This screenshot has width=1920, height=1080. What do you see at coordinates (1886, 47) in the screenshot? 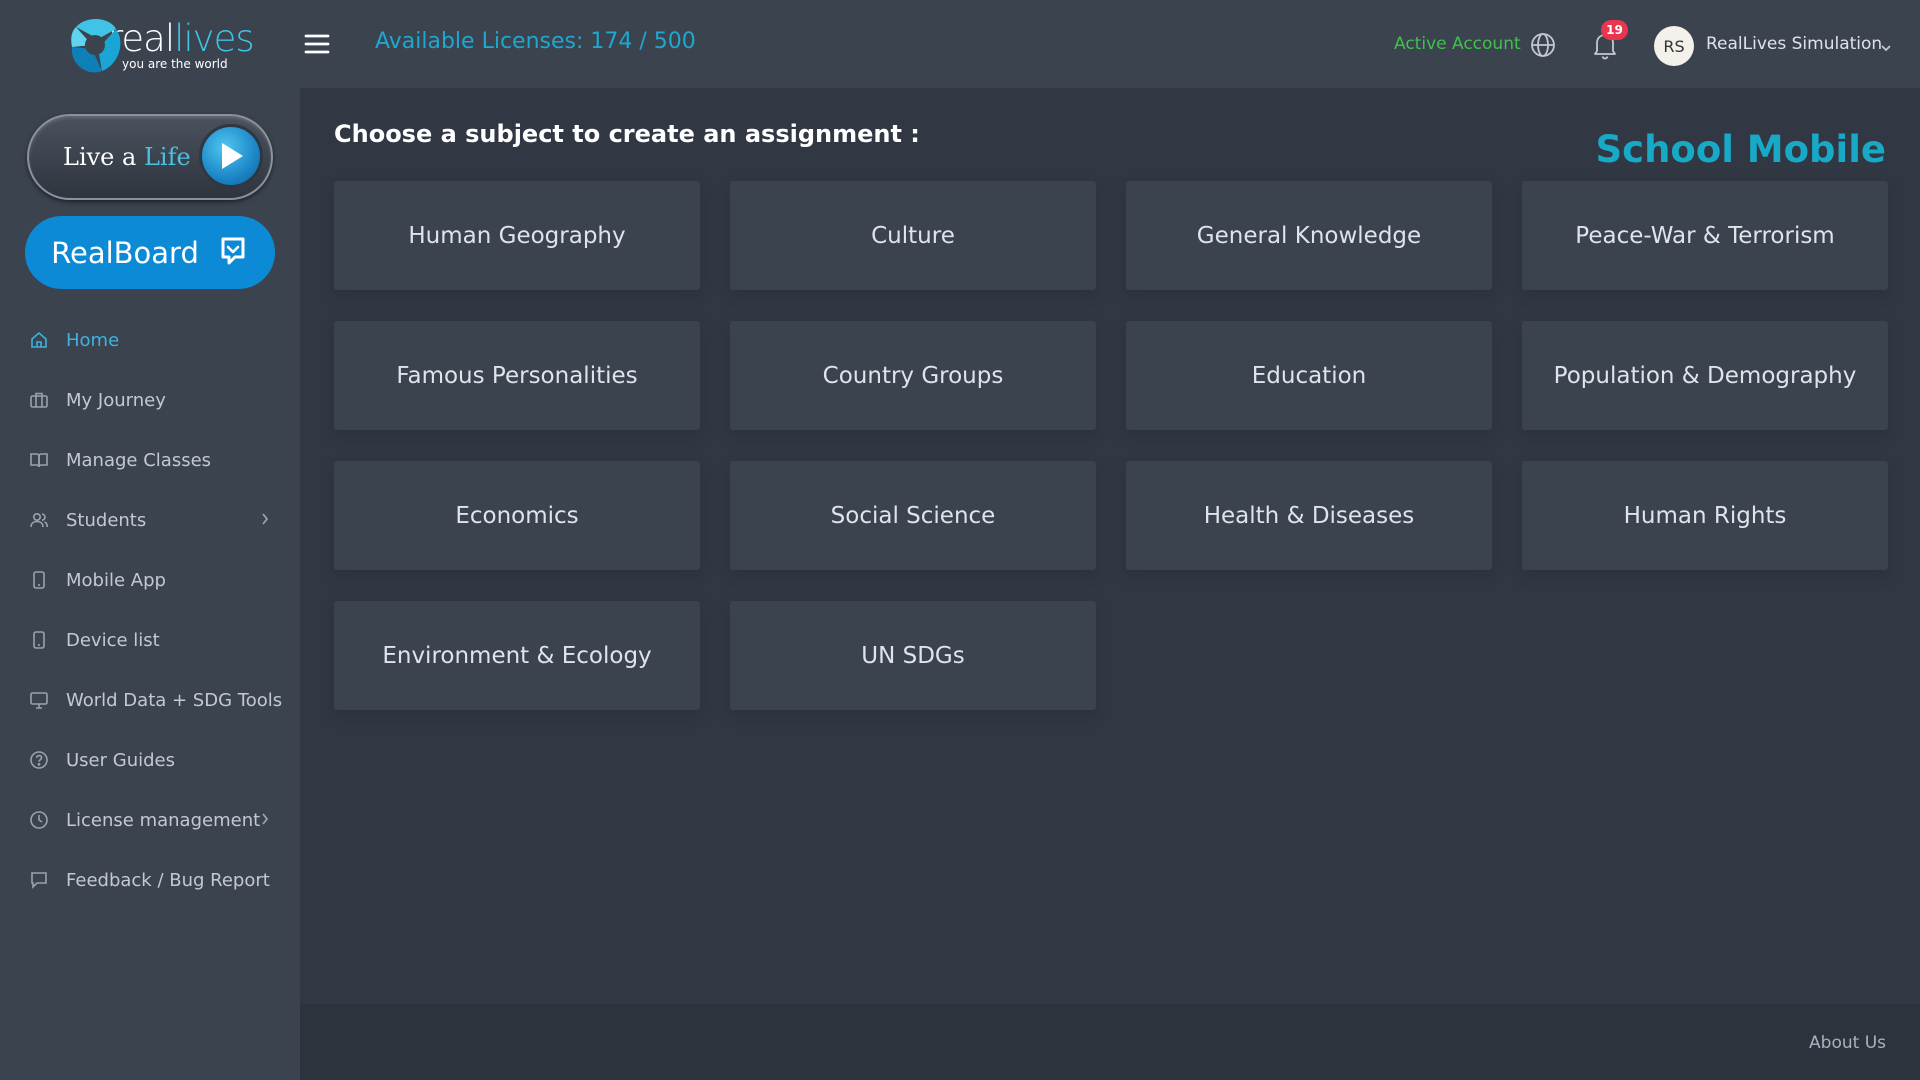
I see `chevron-down-icon` at bounding box center [1886, 47].